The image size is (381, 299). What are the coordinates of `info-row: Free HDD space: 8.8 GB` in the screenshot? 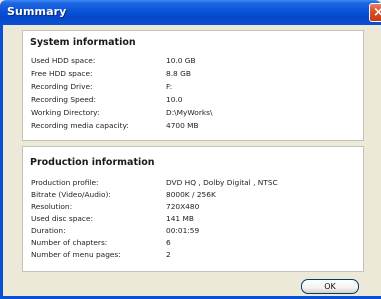 It's located at (193, 74).